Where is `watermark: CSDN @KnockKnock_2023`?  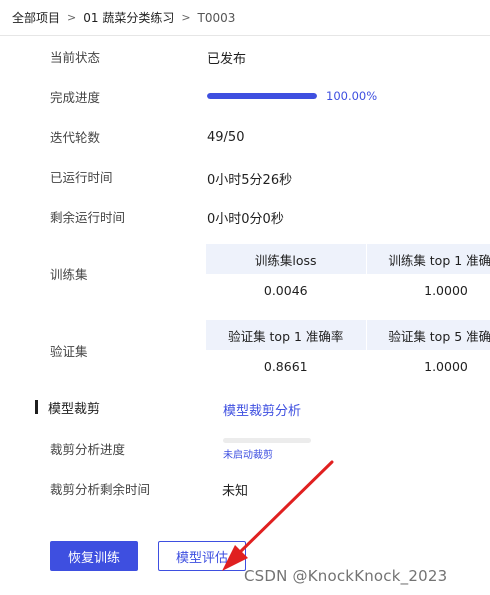 watermark: CSDN @KnockKnock_2023 is located at coordinates (346, 576).